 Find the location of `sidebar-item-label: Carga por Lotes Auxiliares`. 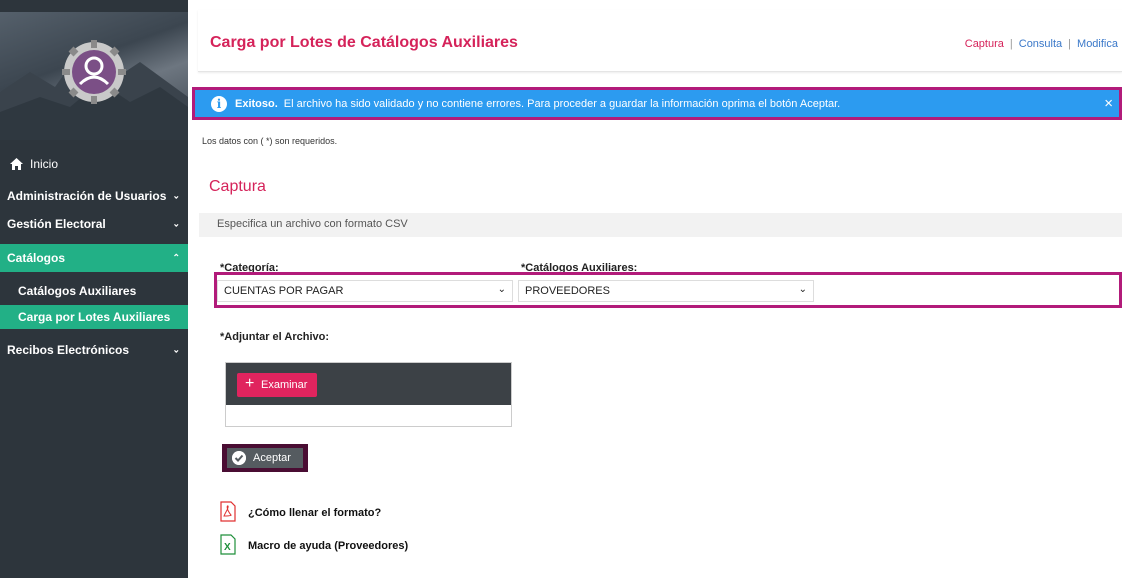

sidebar-item-label: Carga por Lotes Auxiliares is located at coordinates (94, 317).